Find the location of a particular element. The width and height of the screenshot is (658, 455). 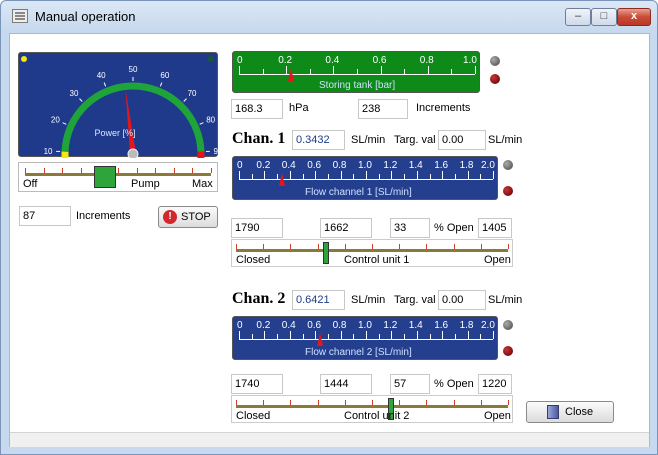

tank-status-led-bottom is located at coordinates (495, 79).